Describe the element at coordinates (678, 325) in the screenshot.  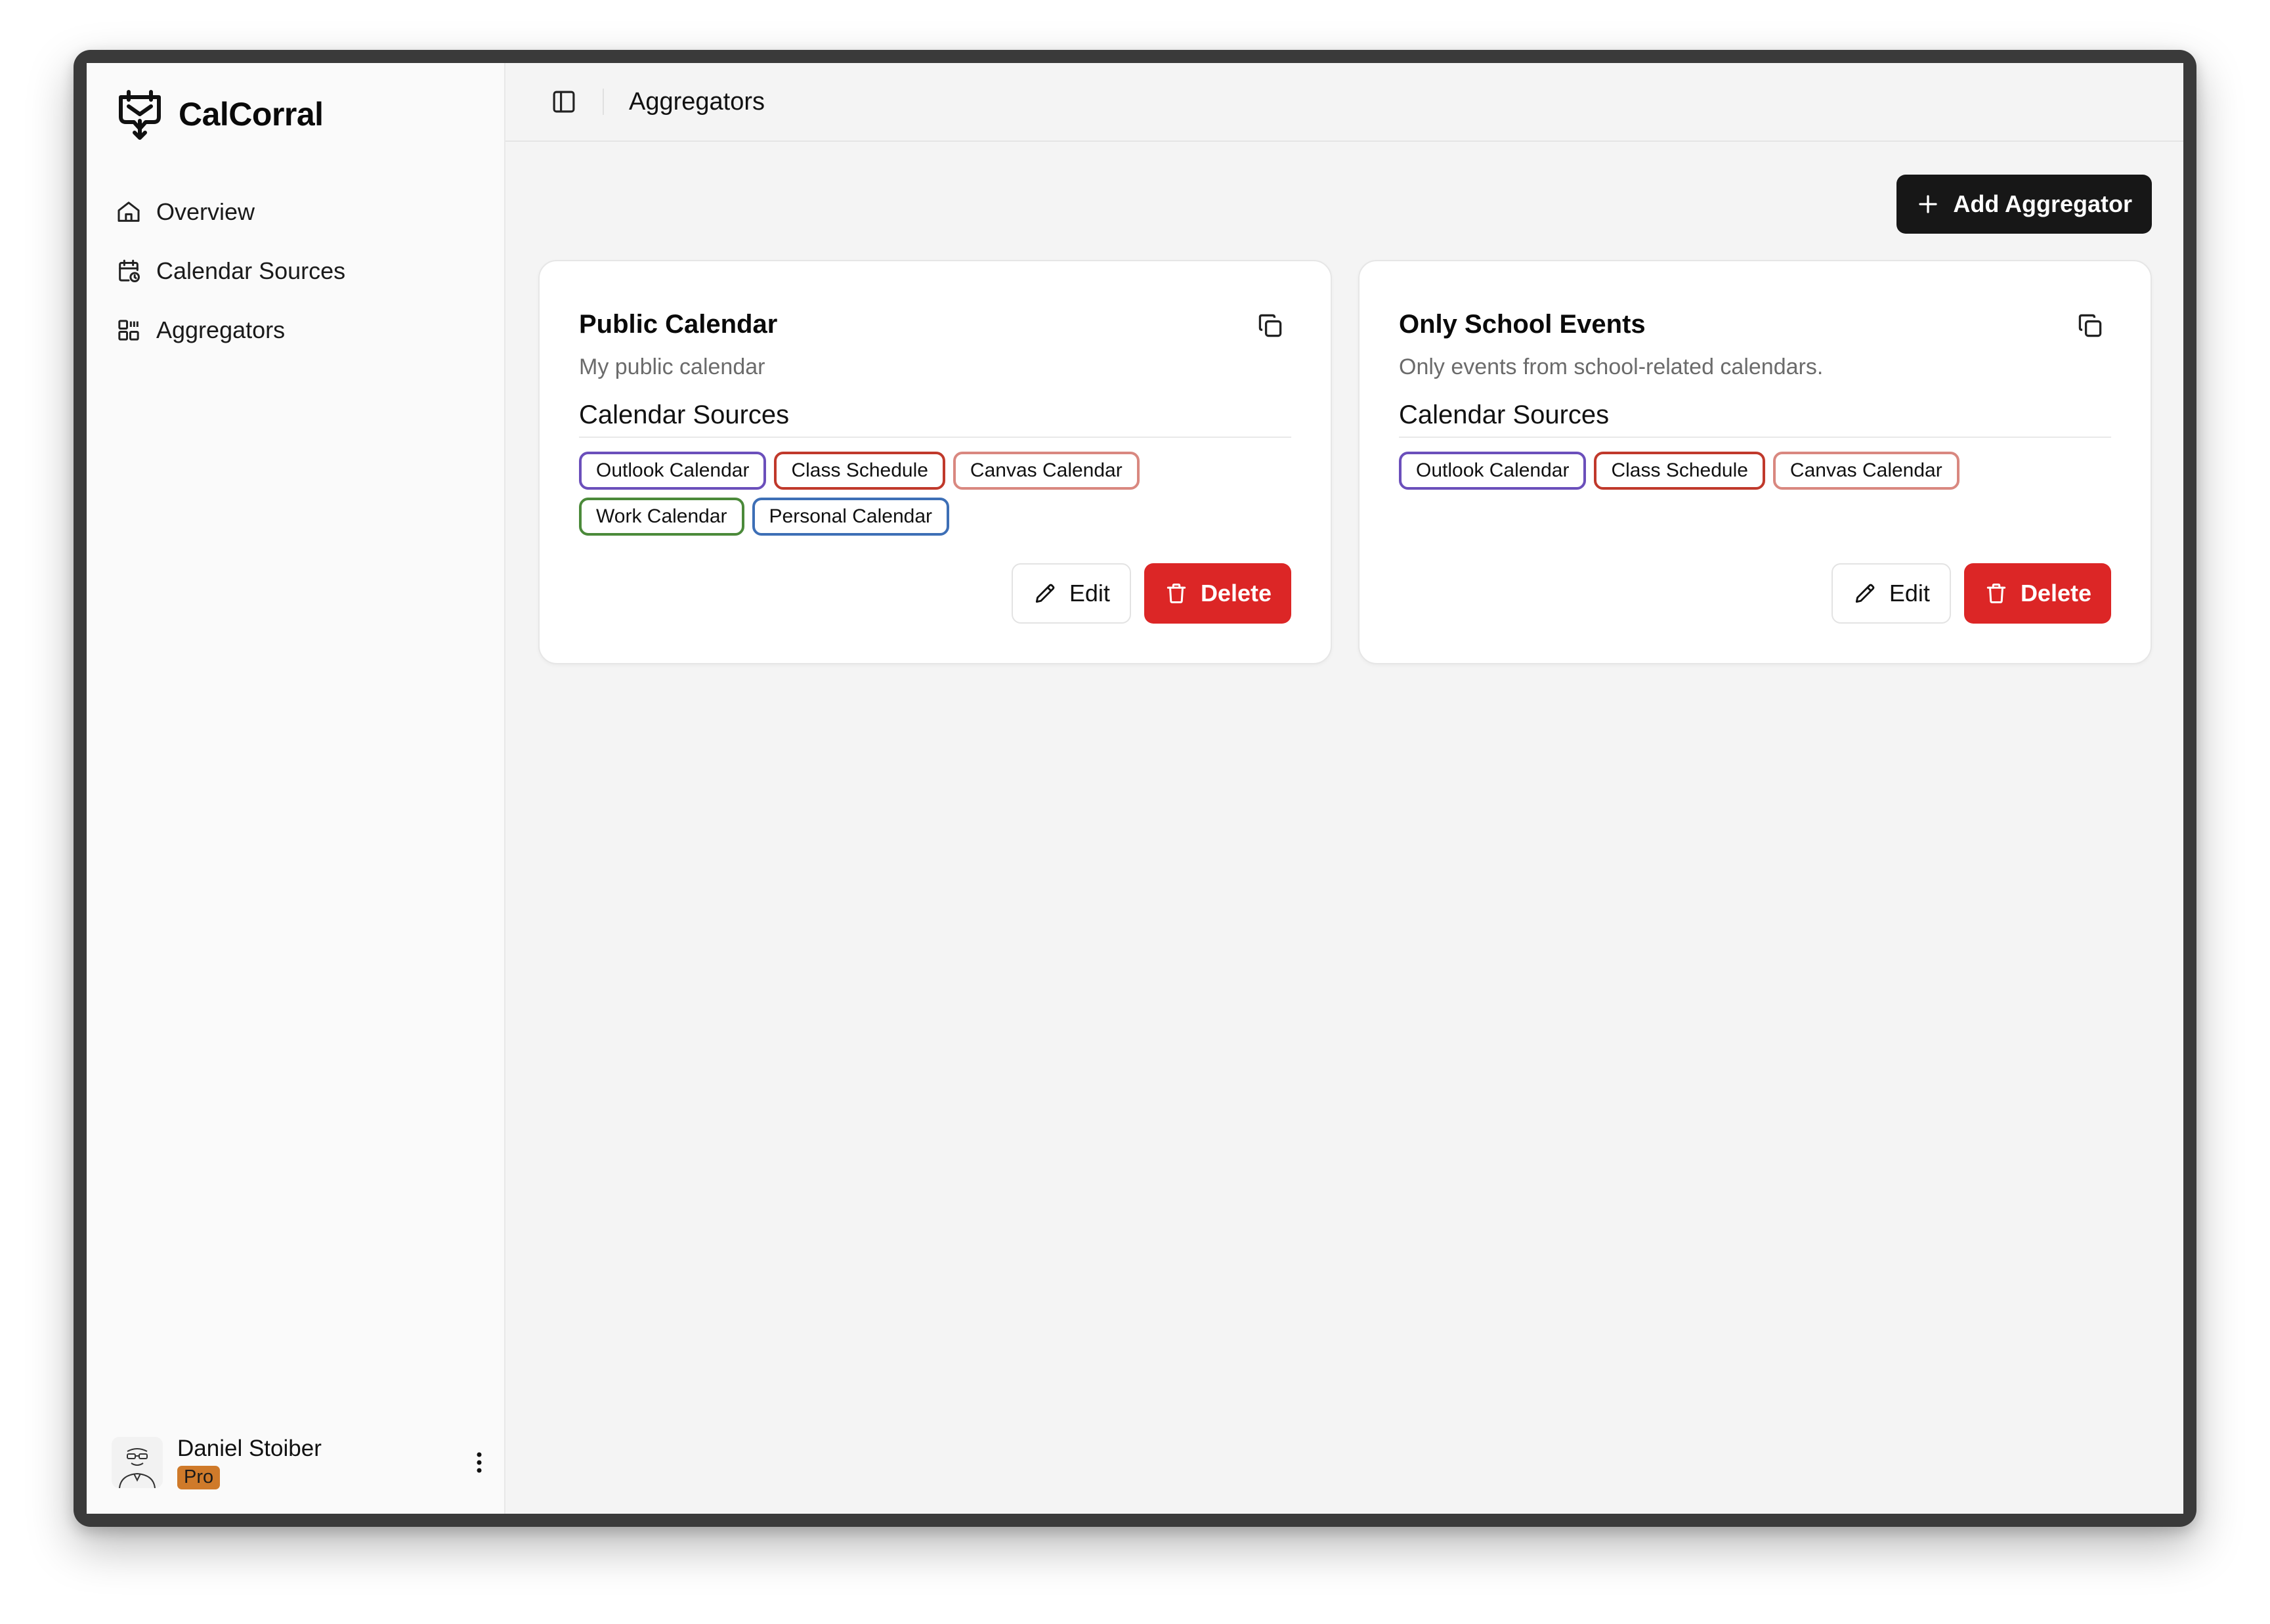
I see `card-title: Public Calendar` at that location.